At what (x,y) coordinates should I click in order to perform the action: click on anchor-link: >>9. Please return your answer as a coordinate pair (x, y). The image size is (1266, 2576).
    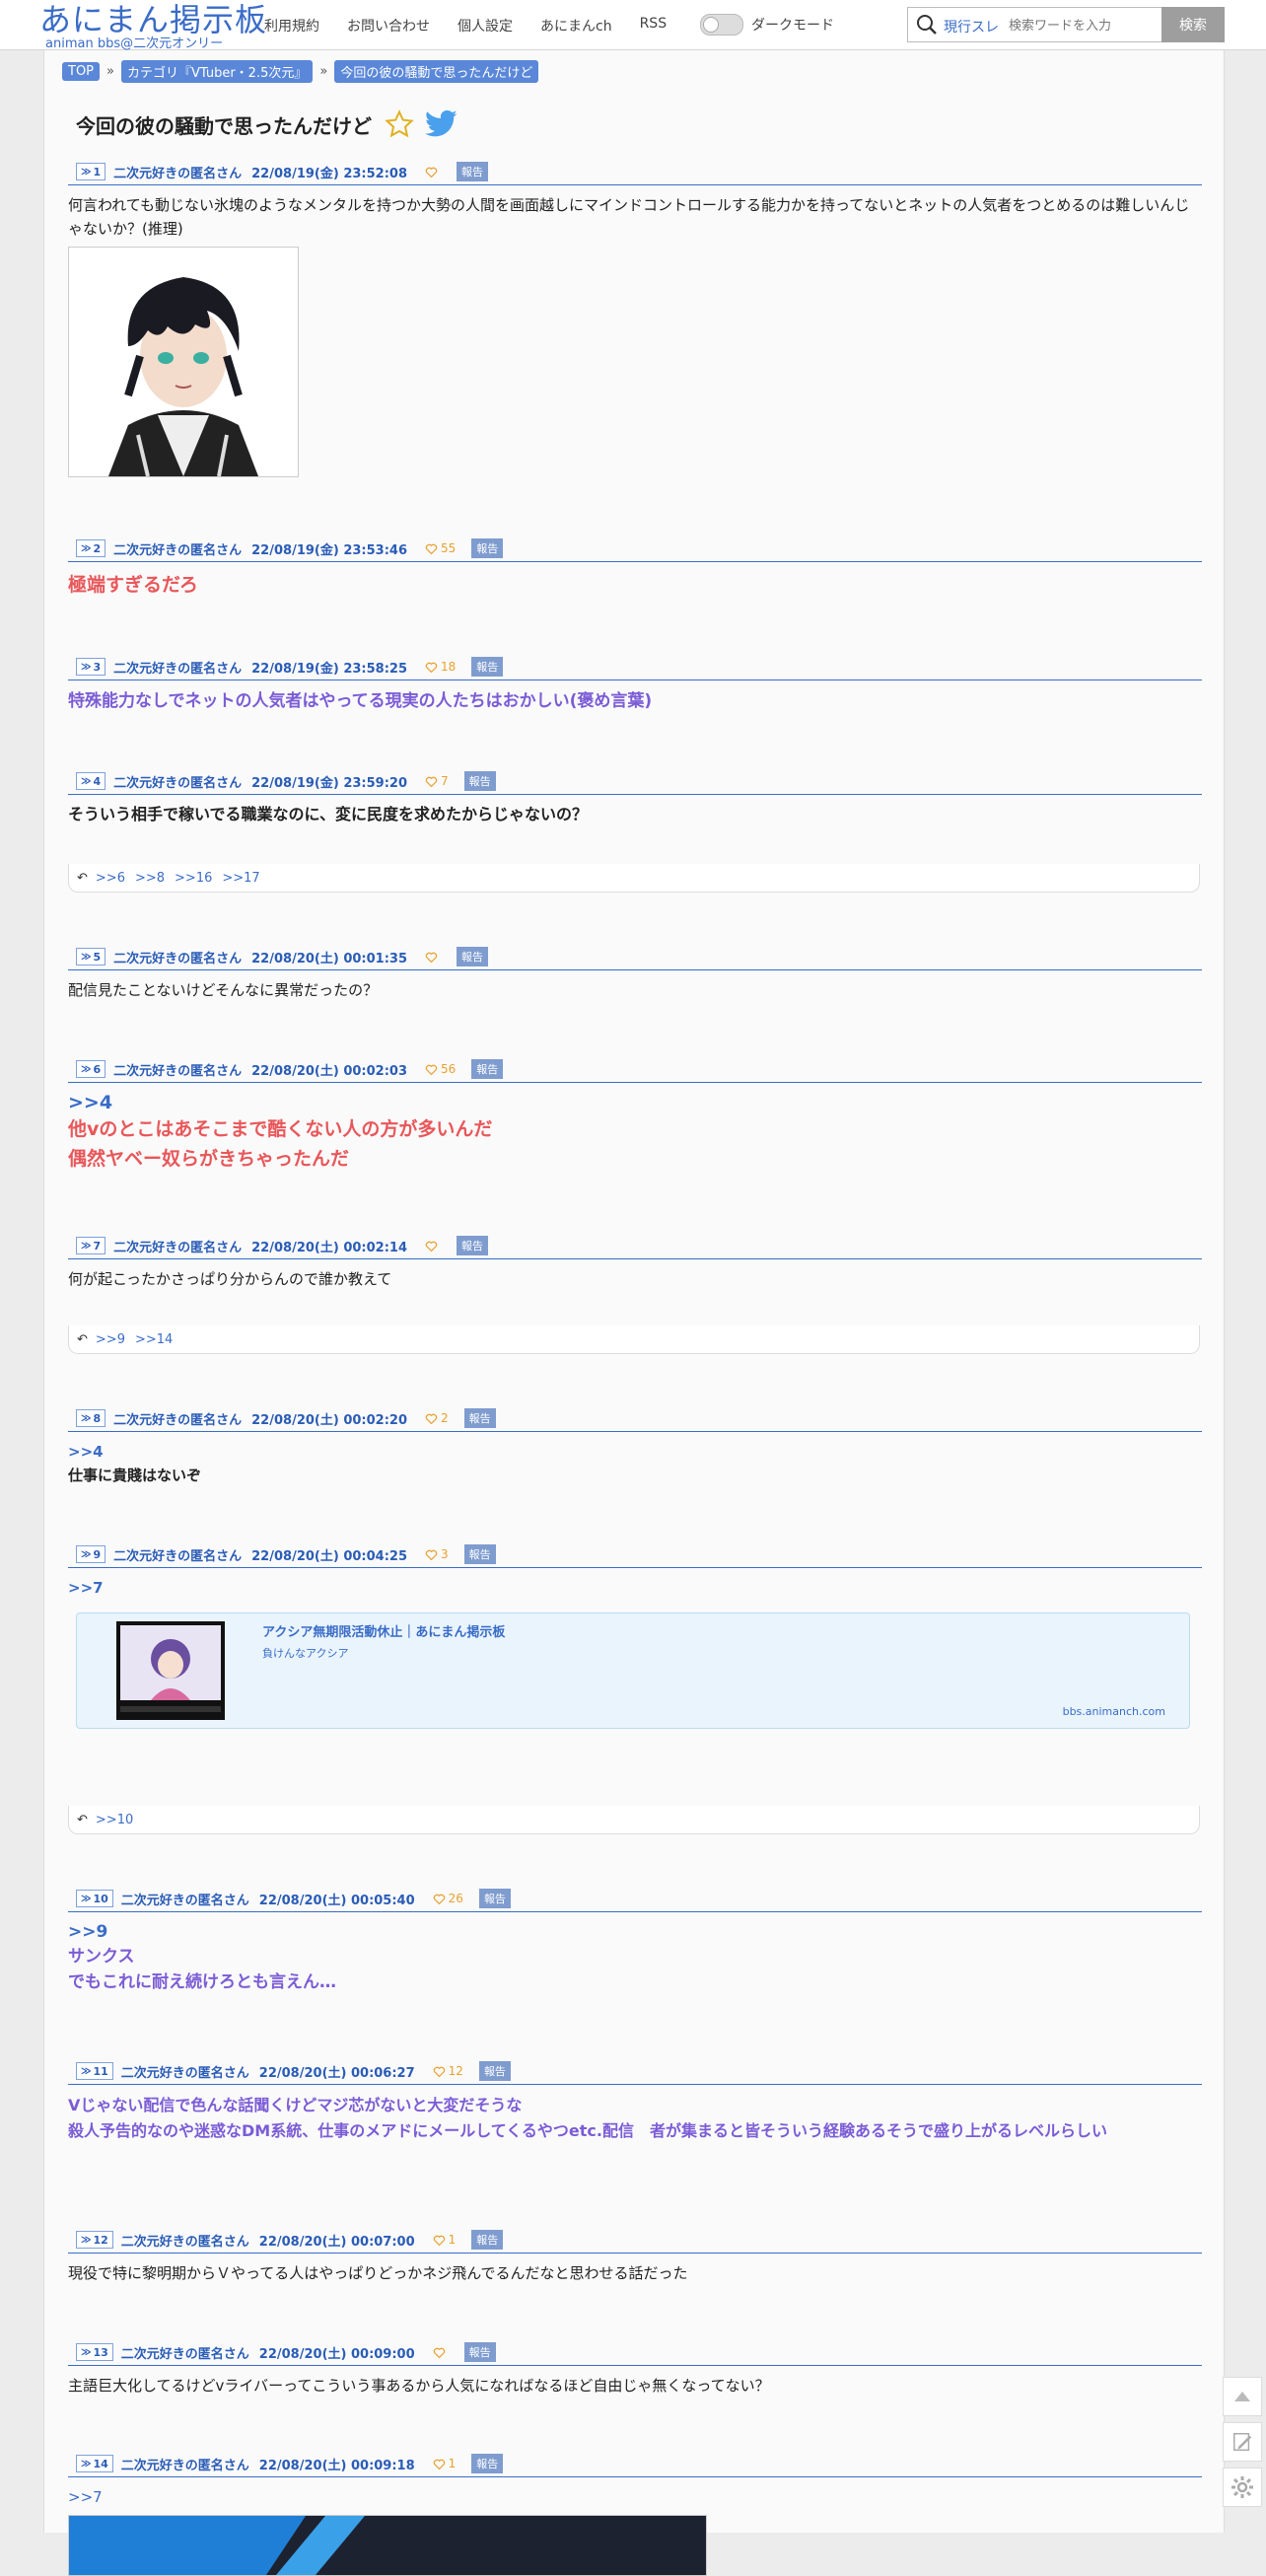
    Looking at the image, I should click on (635, 1932).